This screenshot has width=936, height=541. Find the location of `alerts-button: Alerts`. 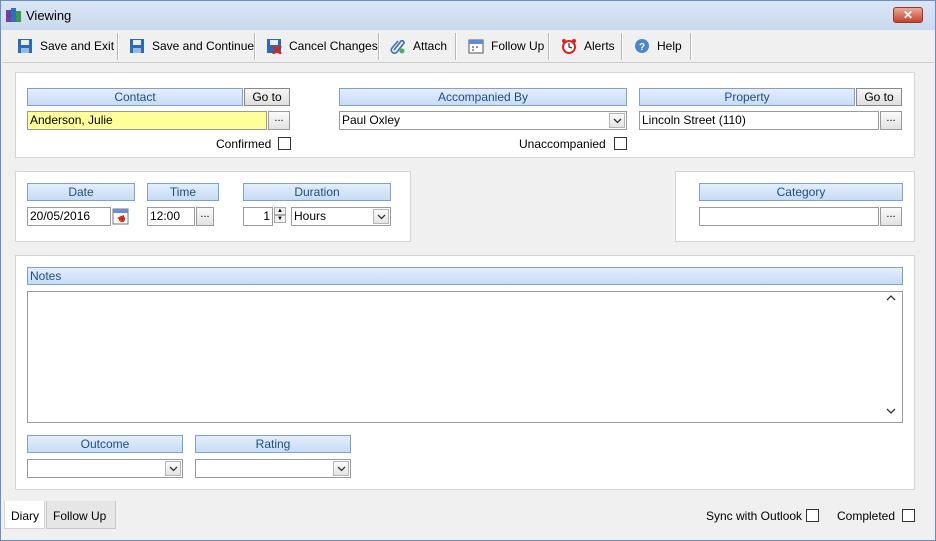

alerts-button: Alerts is located at coordinates (587, 46).